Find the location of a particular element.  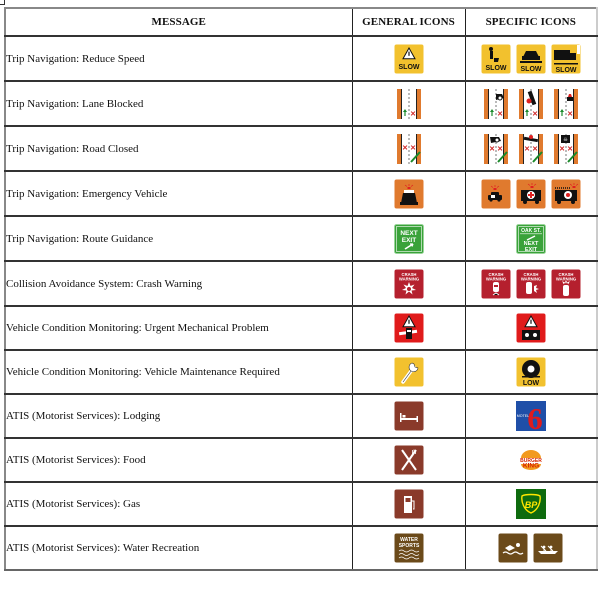

table-row: Trip Navigation: Emergency Vehicle is located at coordinates (301, 193).